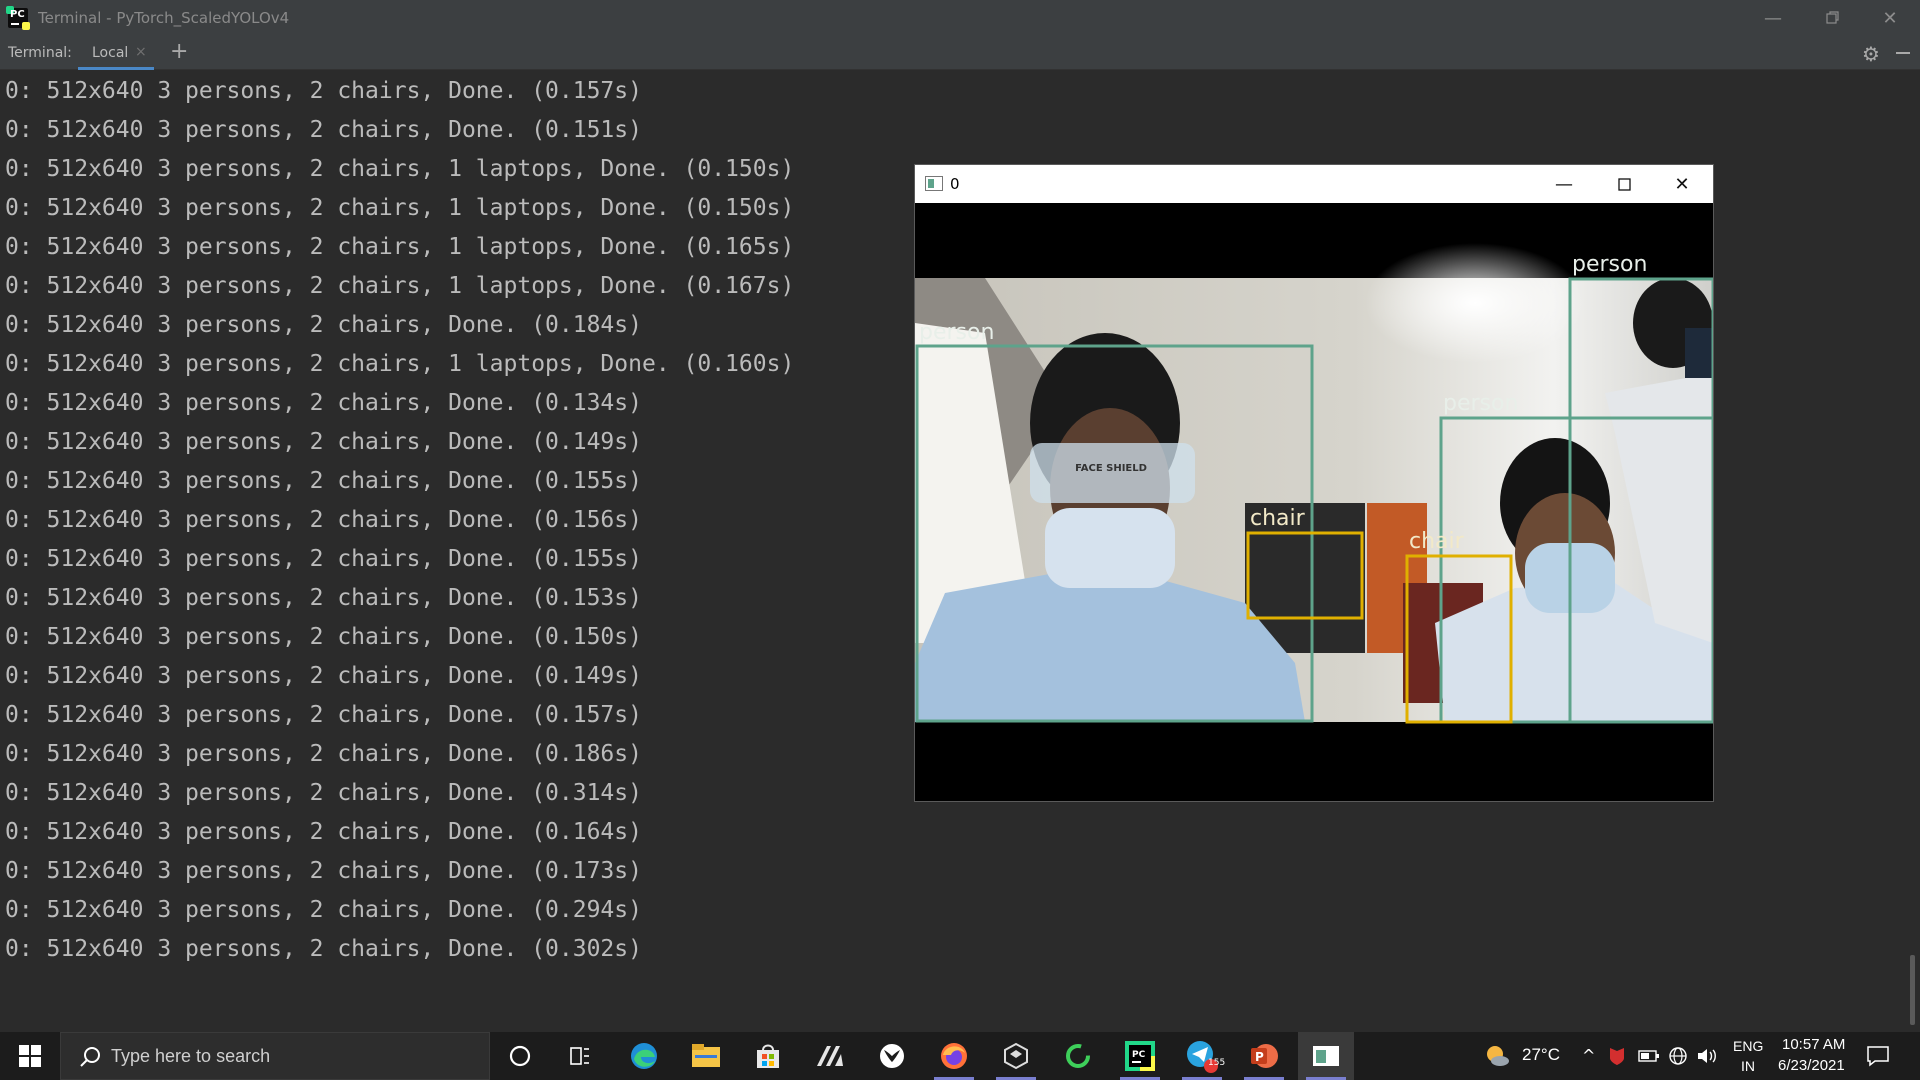  Describe the element at coordinates (960, 53) in the screenshot. I see `terminal-toolbar: Terminal: Local × + ⚙` at that location.